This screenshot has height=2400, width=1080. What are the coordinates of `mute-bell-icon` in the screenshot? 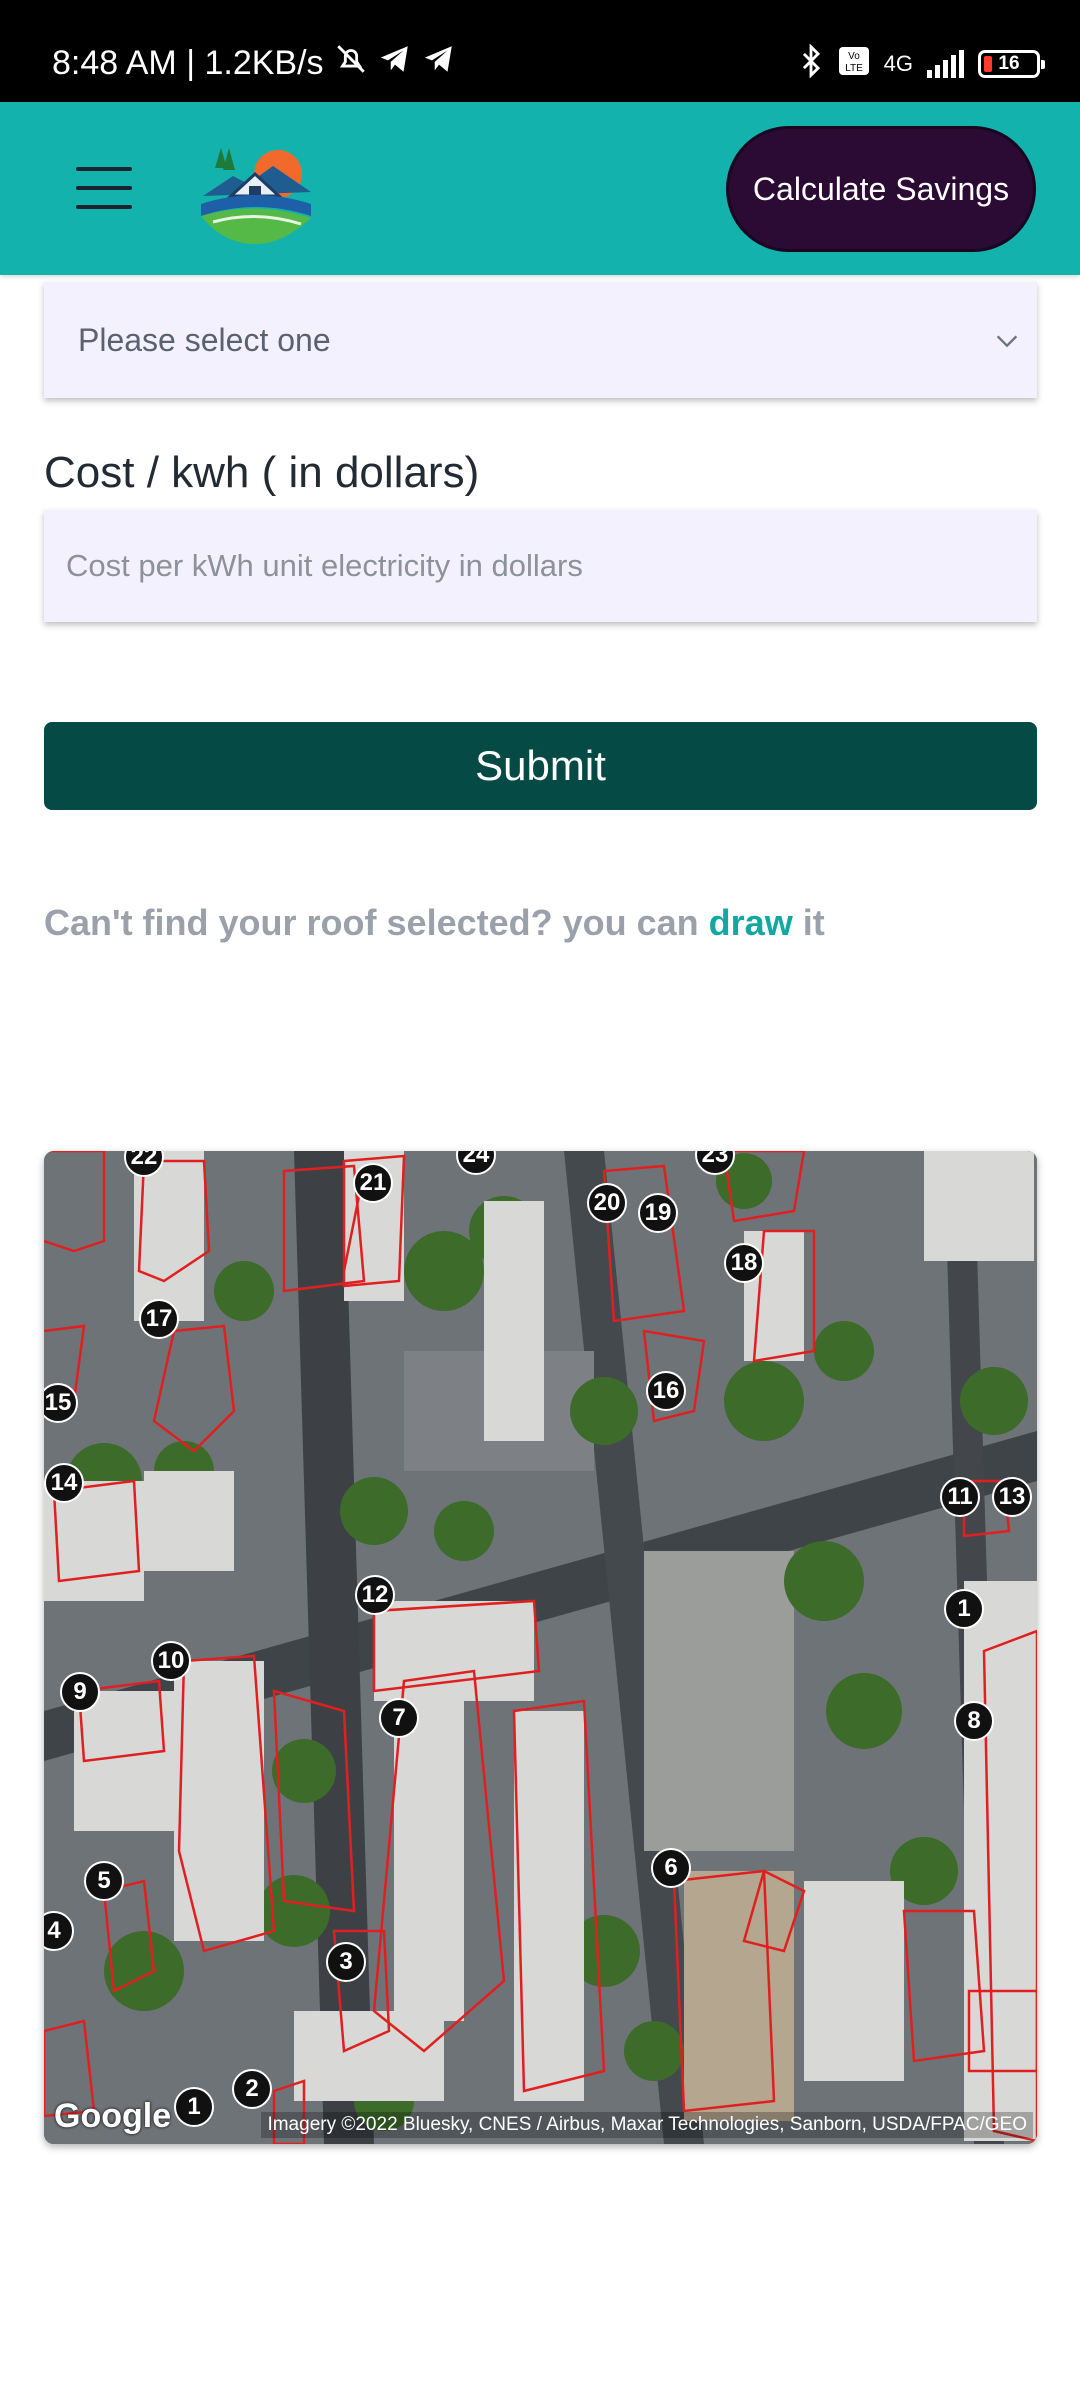 It's located at (351, 63).